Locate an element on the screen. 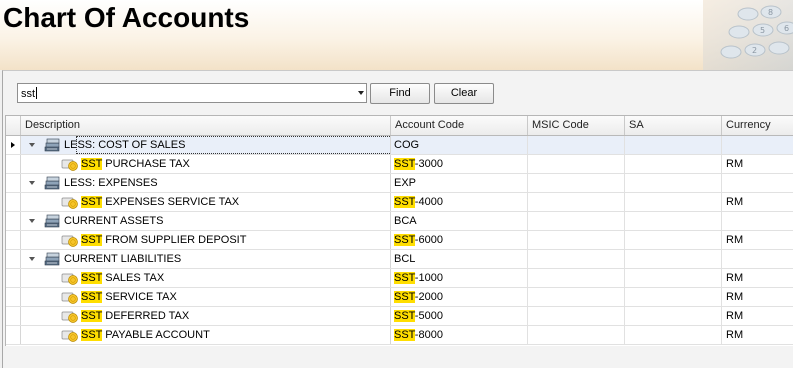 The height and width of the screenshot is (368, 793). account-code-cell: SST-8000 is located at coordinates (459, 335).